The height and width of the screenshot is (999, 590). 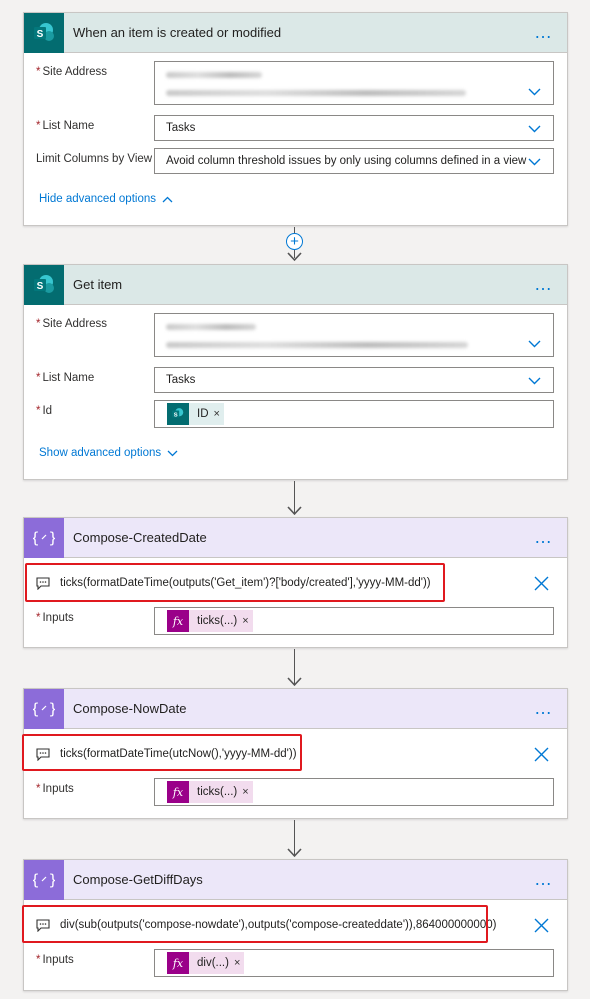 What do you see at coordinates (167, 199) in the screenshot?
I see `chevron-up-icon` at bounding box center [167, 199].